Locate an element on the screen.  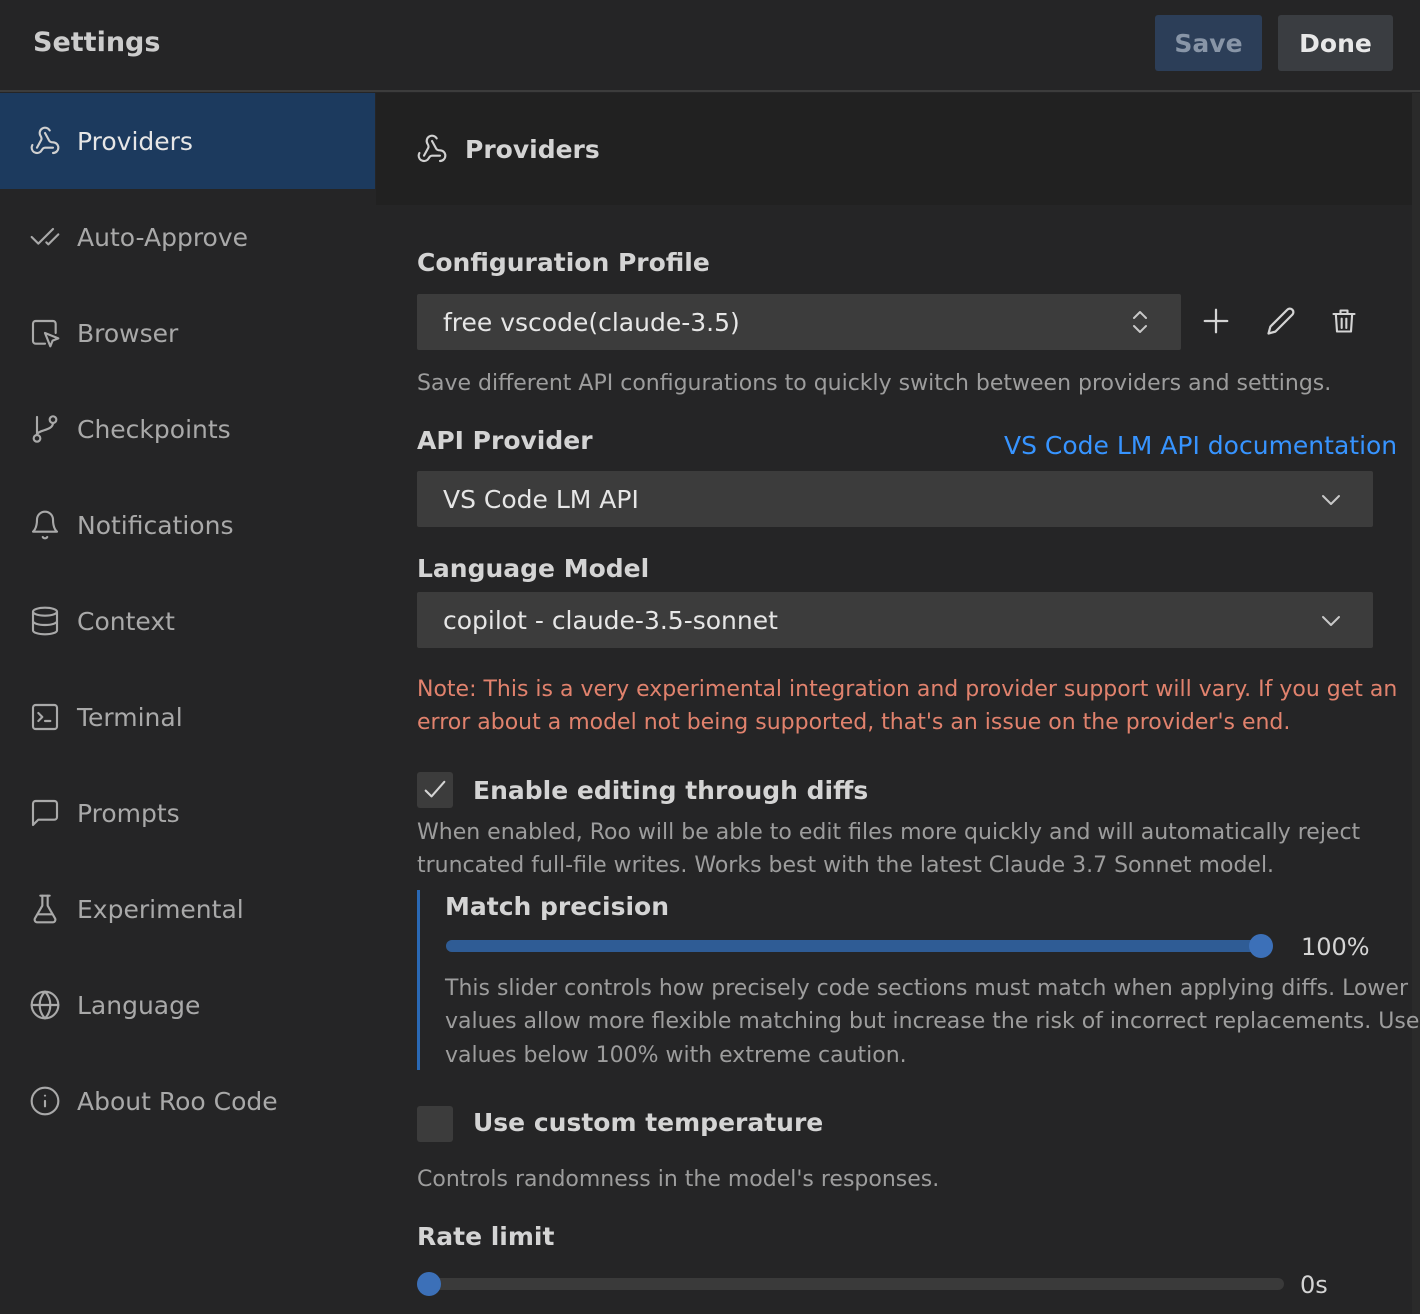
done-button: Done is located at coordinates (1335, 43).